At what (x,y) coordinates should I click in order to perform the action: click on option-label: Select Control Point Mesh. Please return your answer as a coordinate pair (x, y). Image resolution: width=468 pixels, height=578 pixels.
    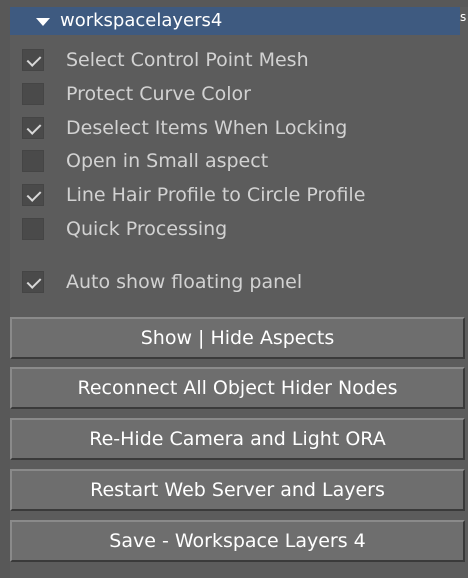
    Looking at the image, I should click on (187, 60).